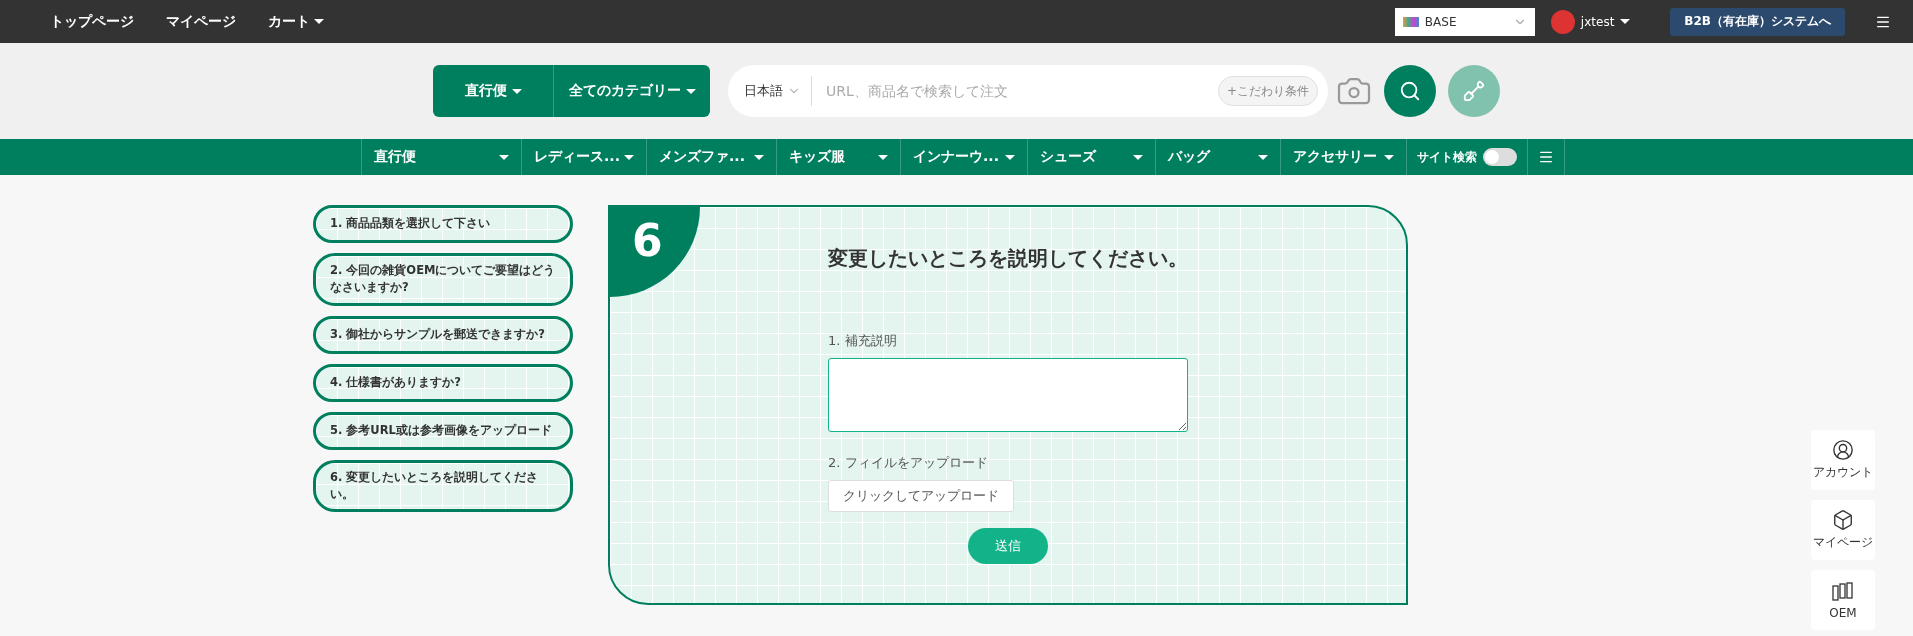 The image size is (1913, 636). I want to click on nav-link: カート, so click(296, 21).